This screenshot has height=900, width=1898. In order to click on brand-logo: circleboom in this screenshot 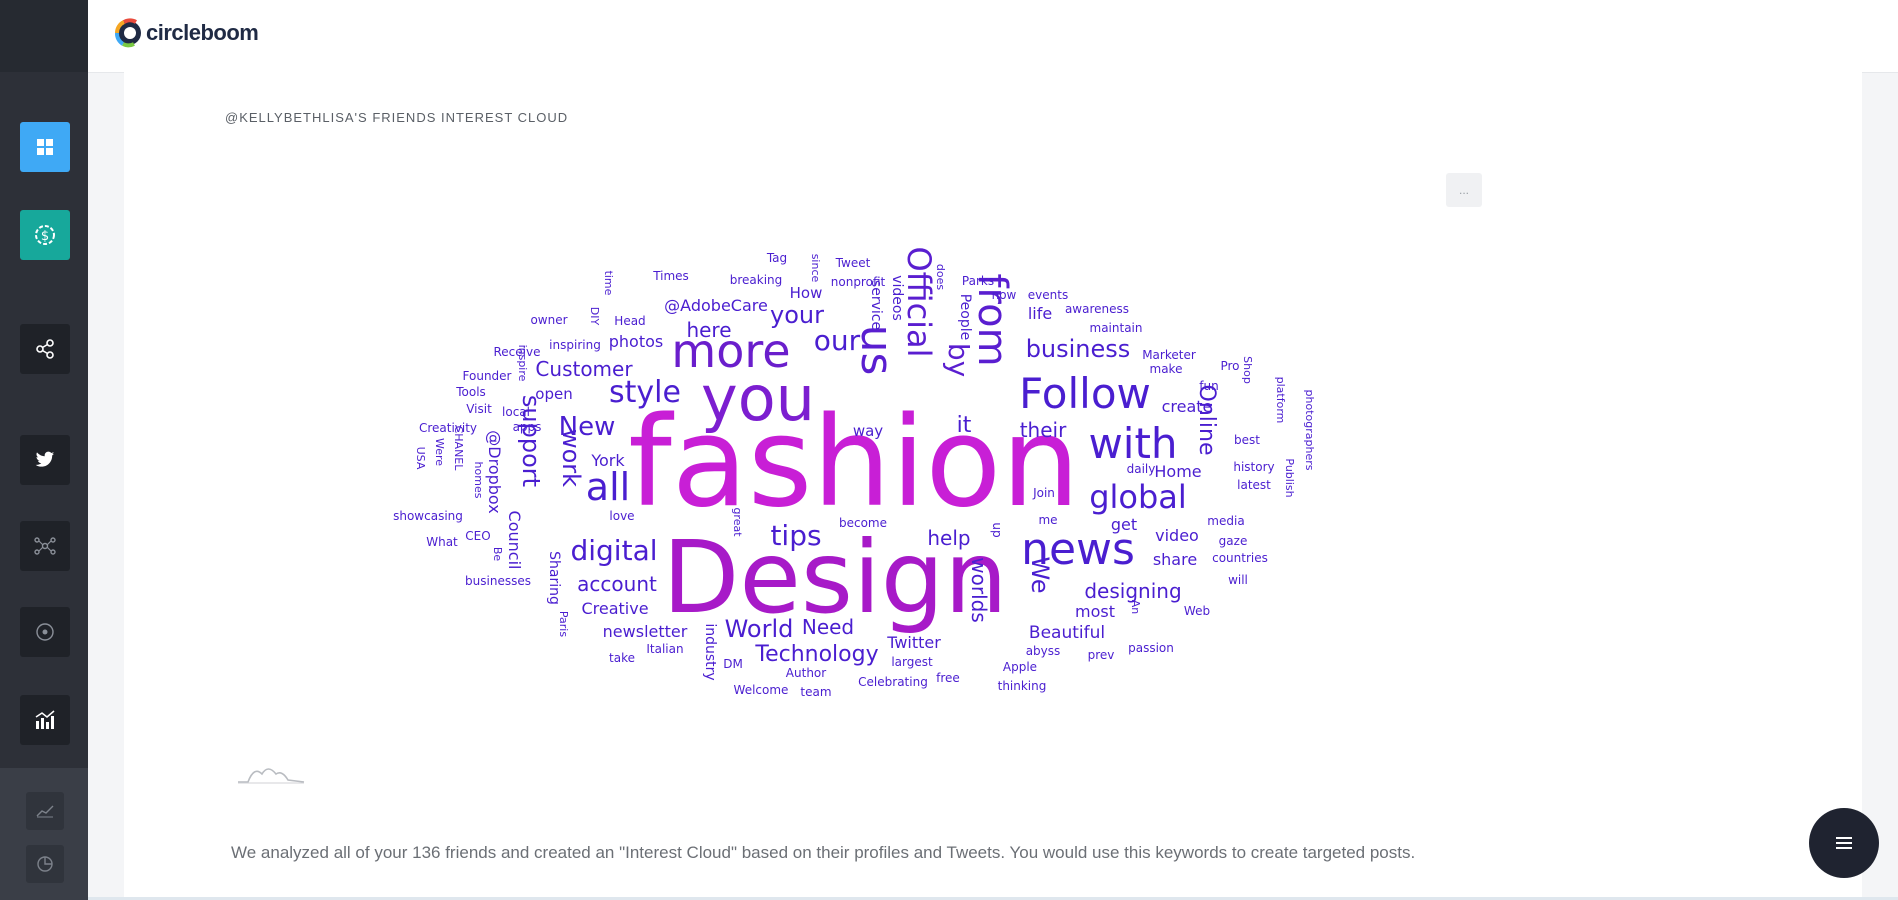, I will do `click(186, 33)`.